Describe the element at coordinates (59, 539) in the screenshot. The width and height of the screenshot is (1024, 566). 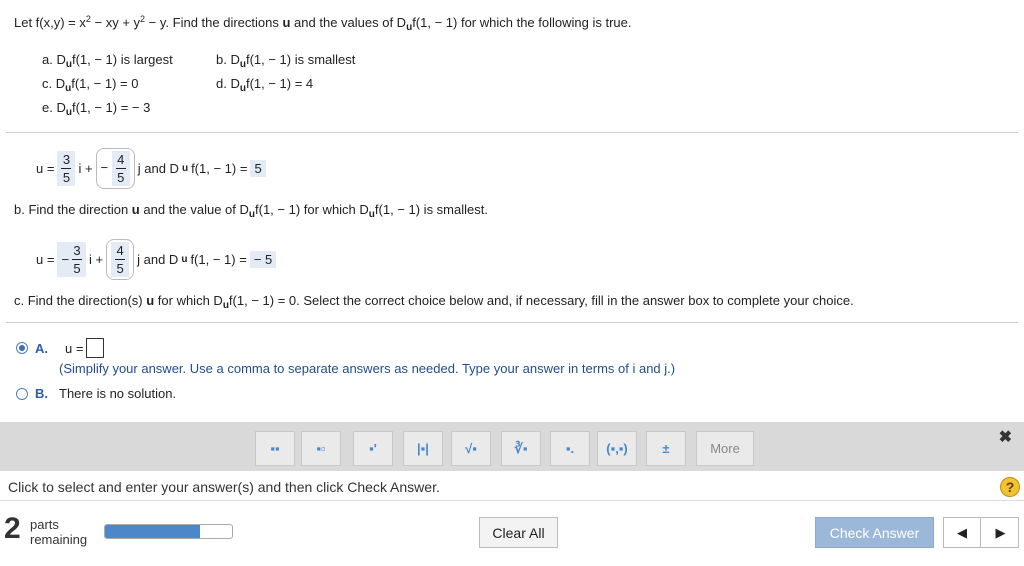
I see `parts-label-line2: remaining` at that location.